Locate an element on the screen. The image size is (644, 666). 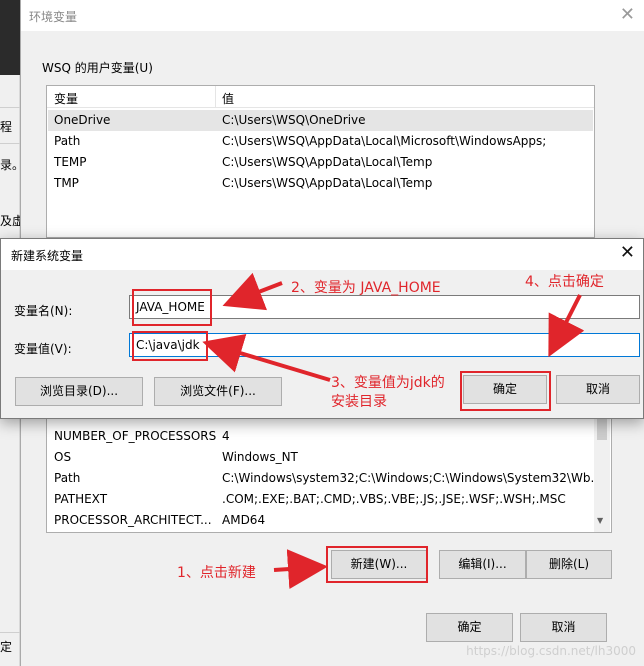
annotation-step4: 4、点击确定 is located at coordinates (564, 282).